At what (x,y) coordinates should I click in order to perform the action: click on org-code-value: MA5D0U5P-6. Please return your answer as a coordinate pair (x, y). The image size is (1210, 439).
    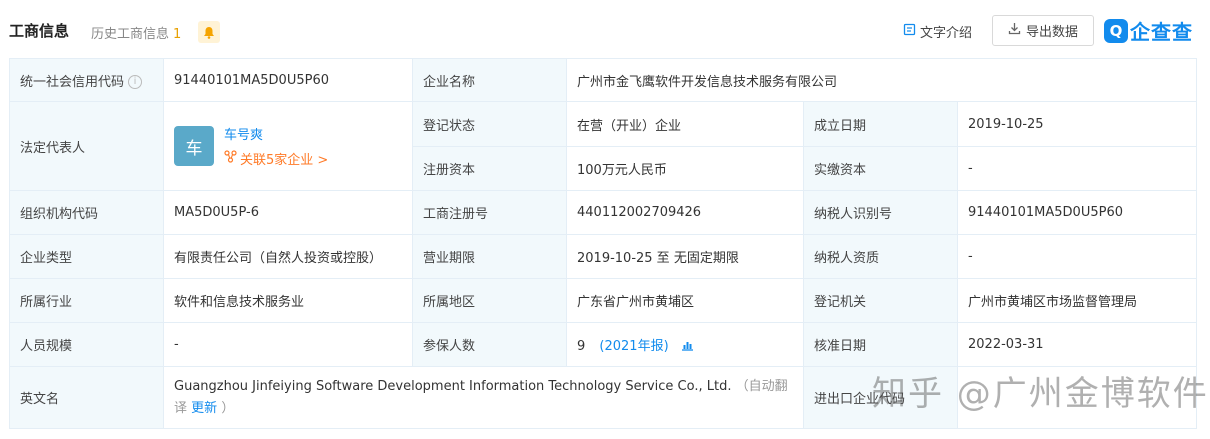
    Looking at the image, I should click on (288, 212).